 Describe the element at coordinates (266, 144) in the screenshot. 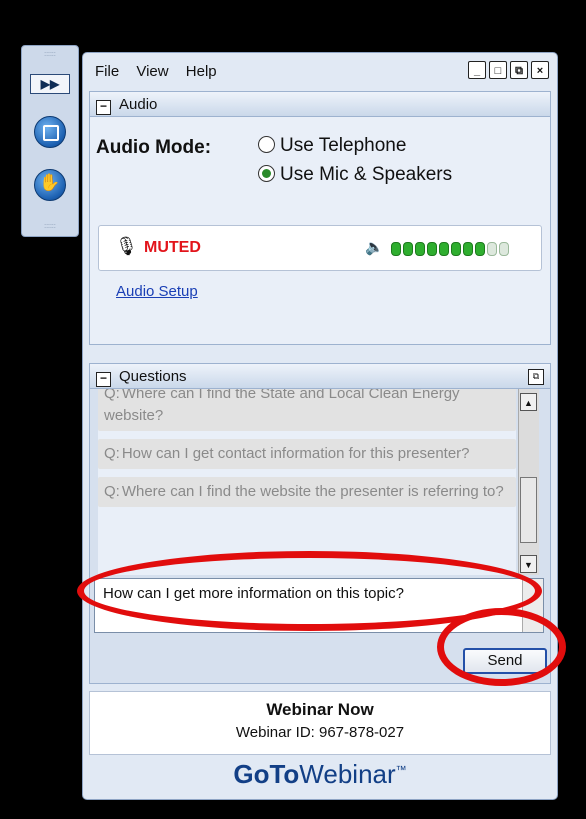

I see `radio-telephone` at that location.